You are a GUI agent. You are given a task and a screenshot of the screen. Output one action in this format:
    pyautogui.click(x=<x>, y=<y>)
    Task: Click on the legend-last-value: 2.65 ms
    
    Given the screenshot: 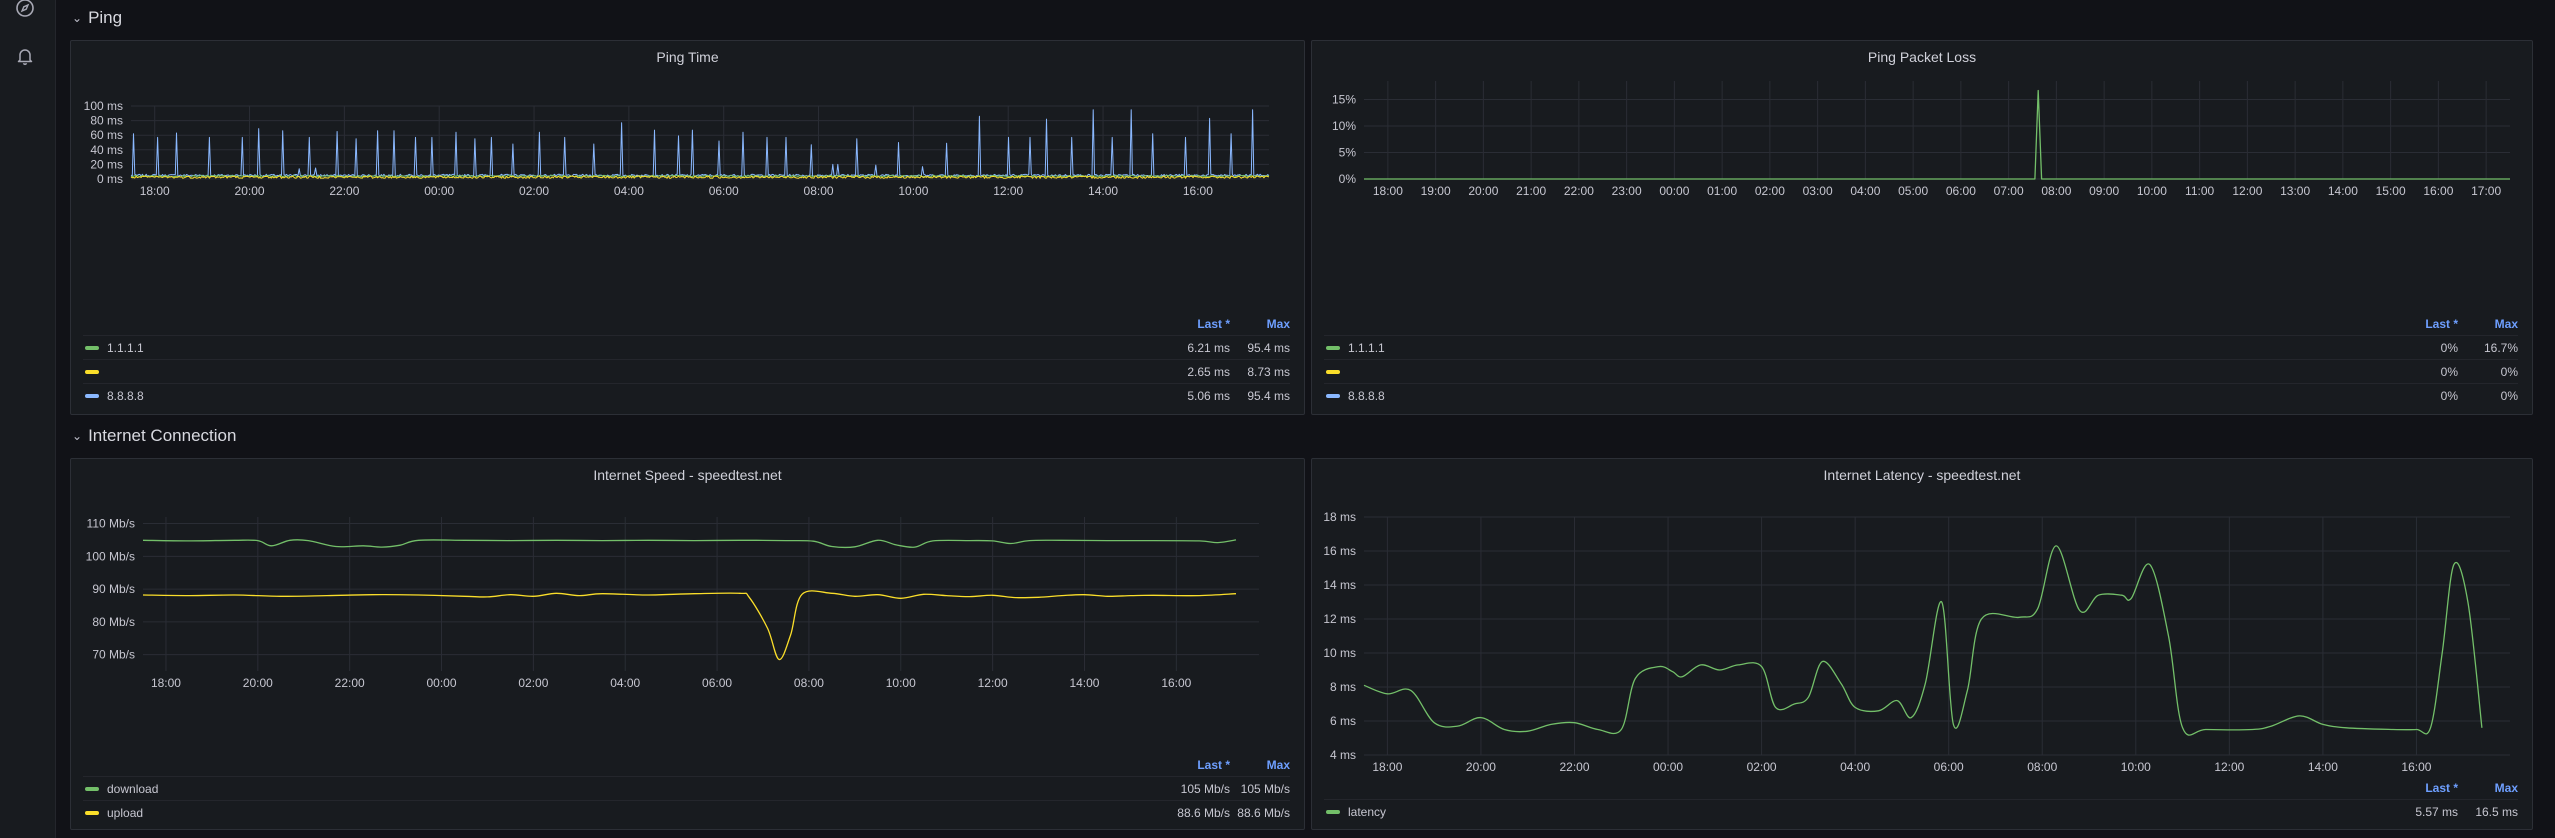 What is the action you would take?
    pyautogui.click(x=1208, y=371)
    